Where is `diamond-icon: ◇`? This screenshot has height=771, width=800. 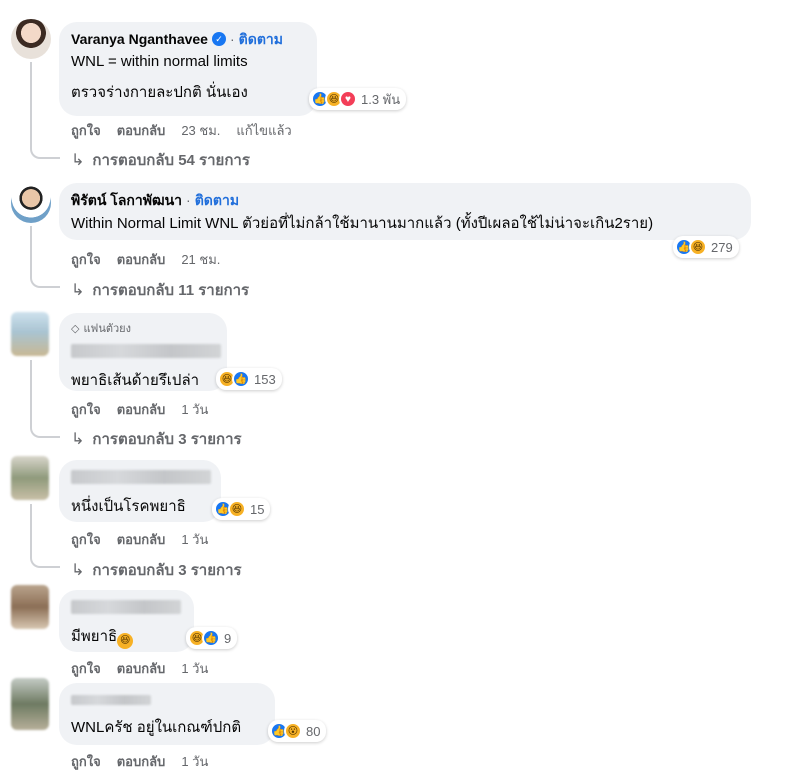 diamond-icon: ◇ is located at coordinates (75, 329).